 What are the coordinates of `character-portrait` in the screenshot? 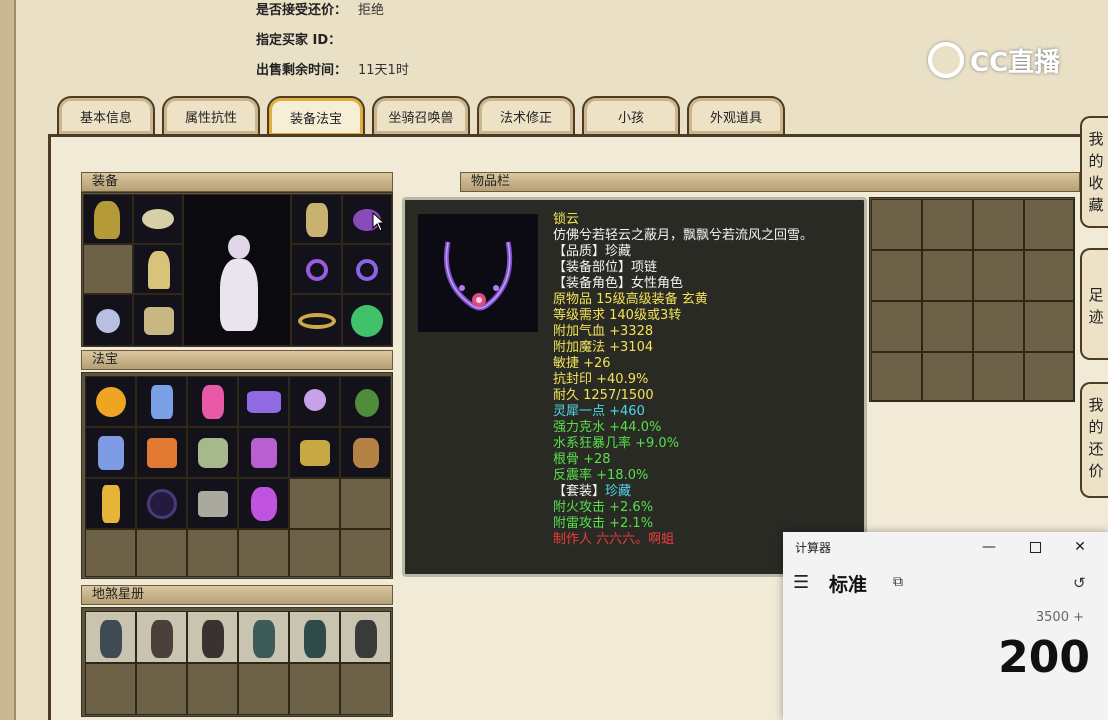 It's located at (237, 270).